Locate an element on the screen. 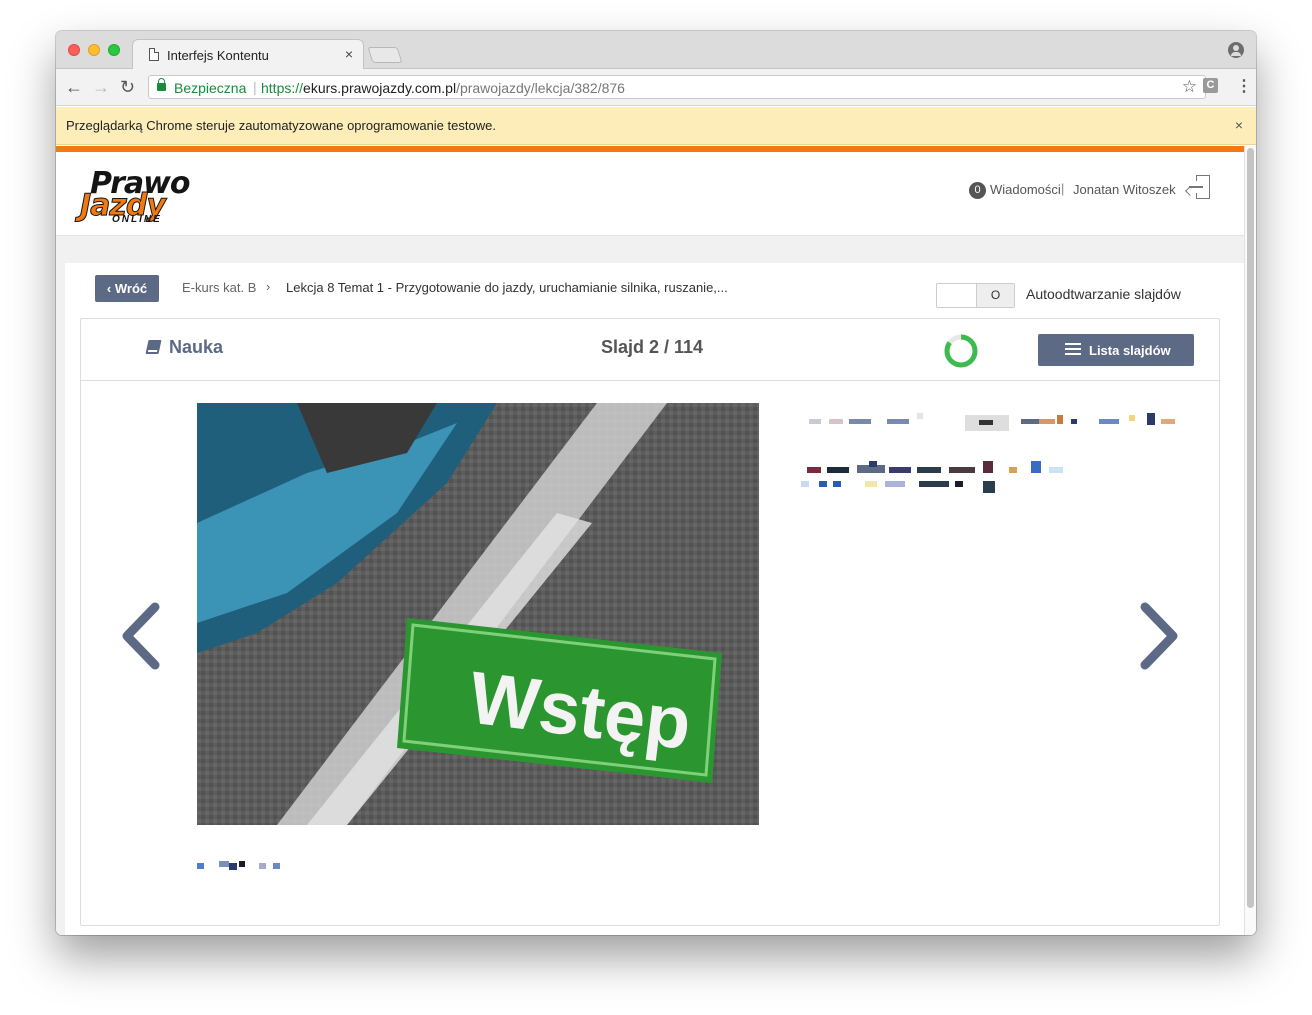  slide-list-button: Lista slajdów is located at coordinates (1116, 350).